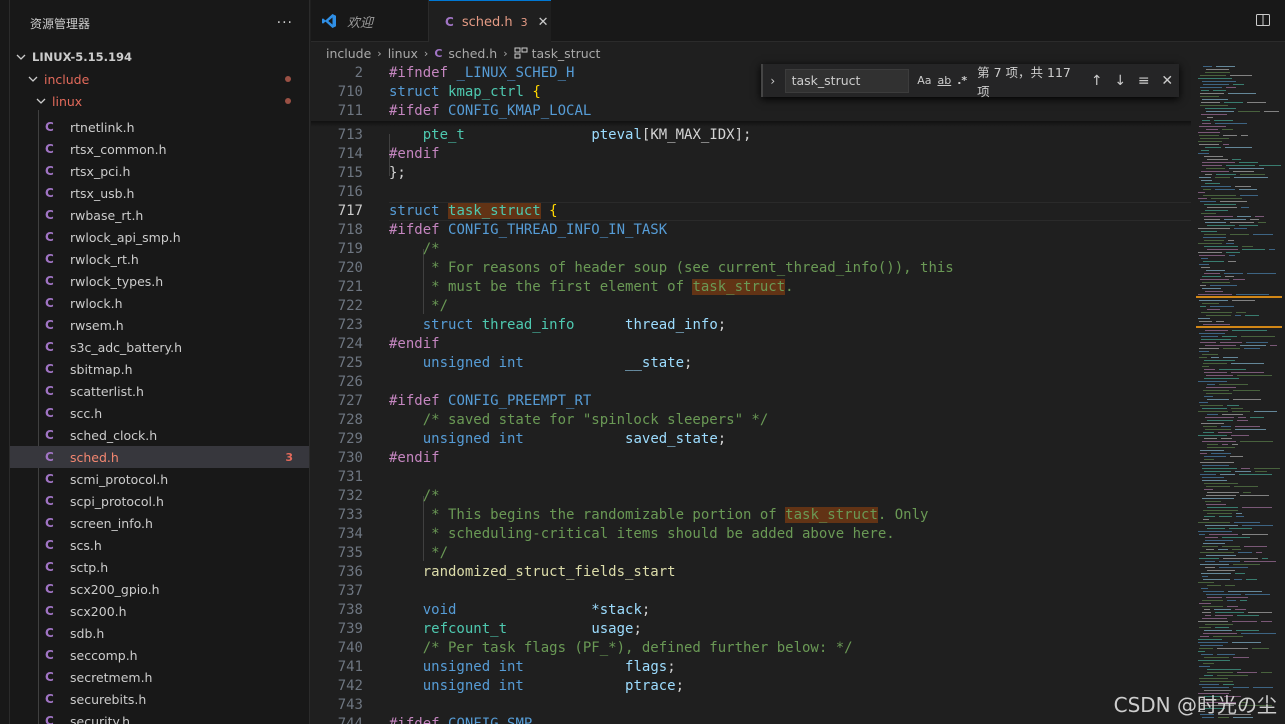 The height and width of the screenshot is (724, 1285). I want to click on file-item: Cscc.h, so click(159, 413).